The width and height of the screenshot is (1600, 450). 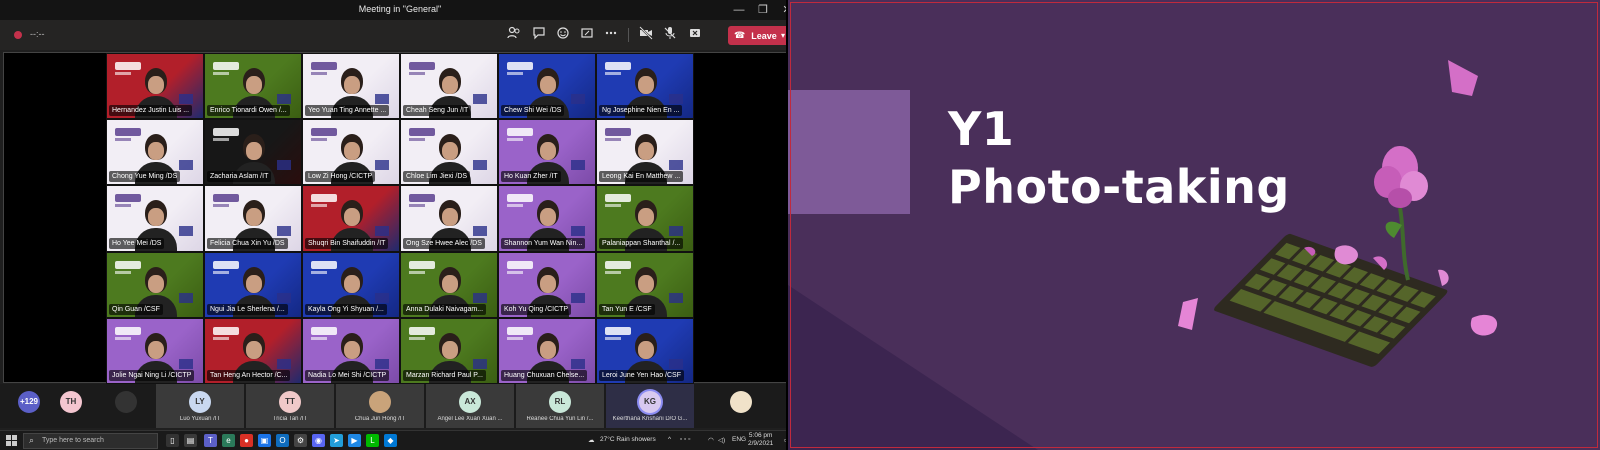 What do you see at coordinates (351, 152) in the screenshot?
I see `participant-tile: Low Zi Hong /CICTP` at bounding box center [351, 152].